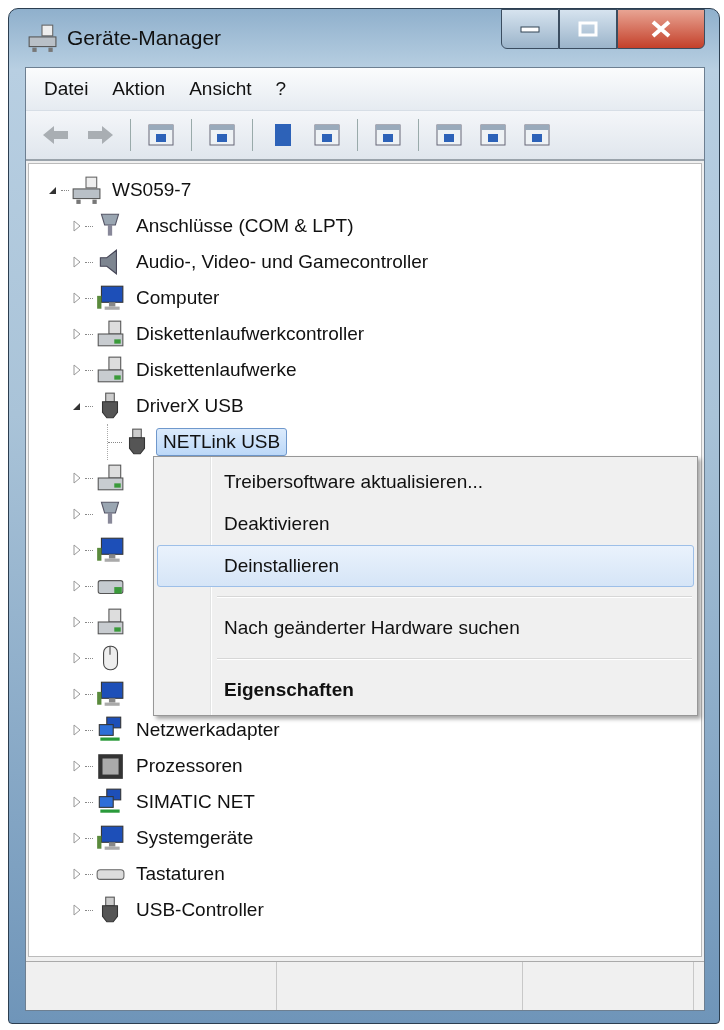 This screenshot has width=724, height=1030. I want to click on minimize-icon, so click(530, 29).